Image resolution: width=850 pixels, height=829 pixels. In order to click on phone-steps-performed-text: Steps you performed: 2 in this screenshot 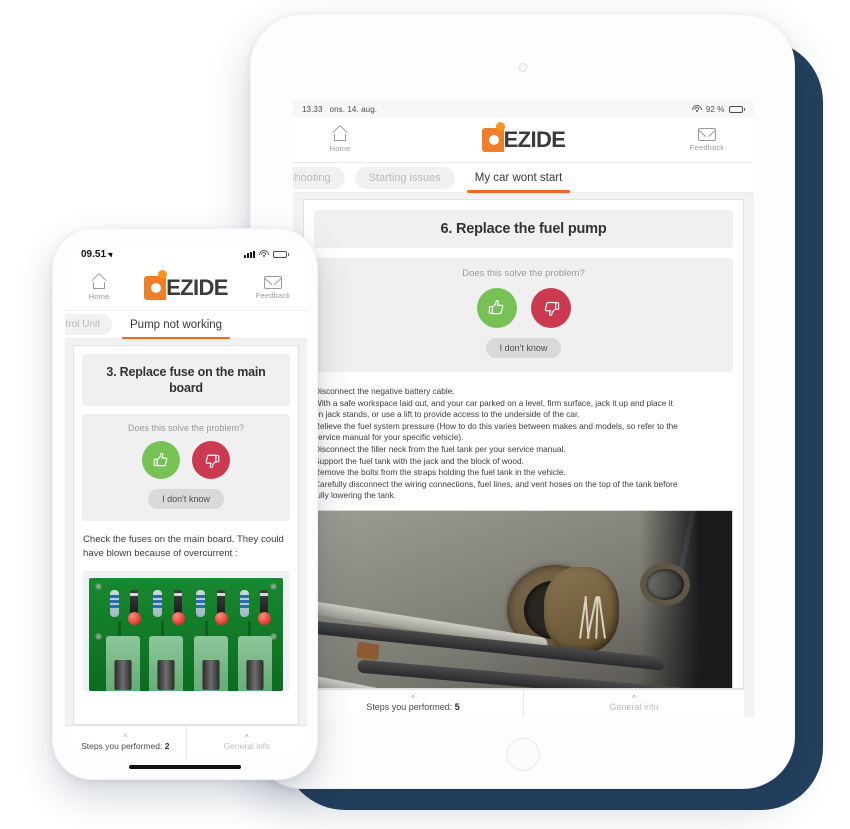, I will do `click(125, 746)`.